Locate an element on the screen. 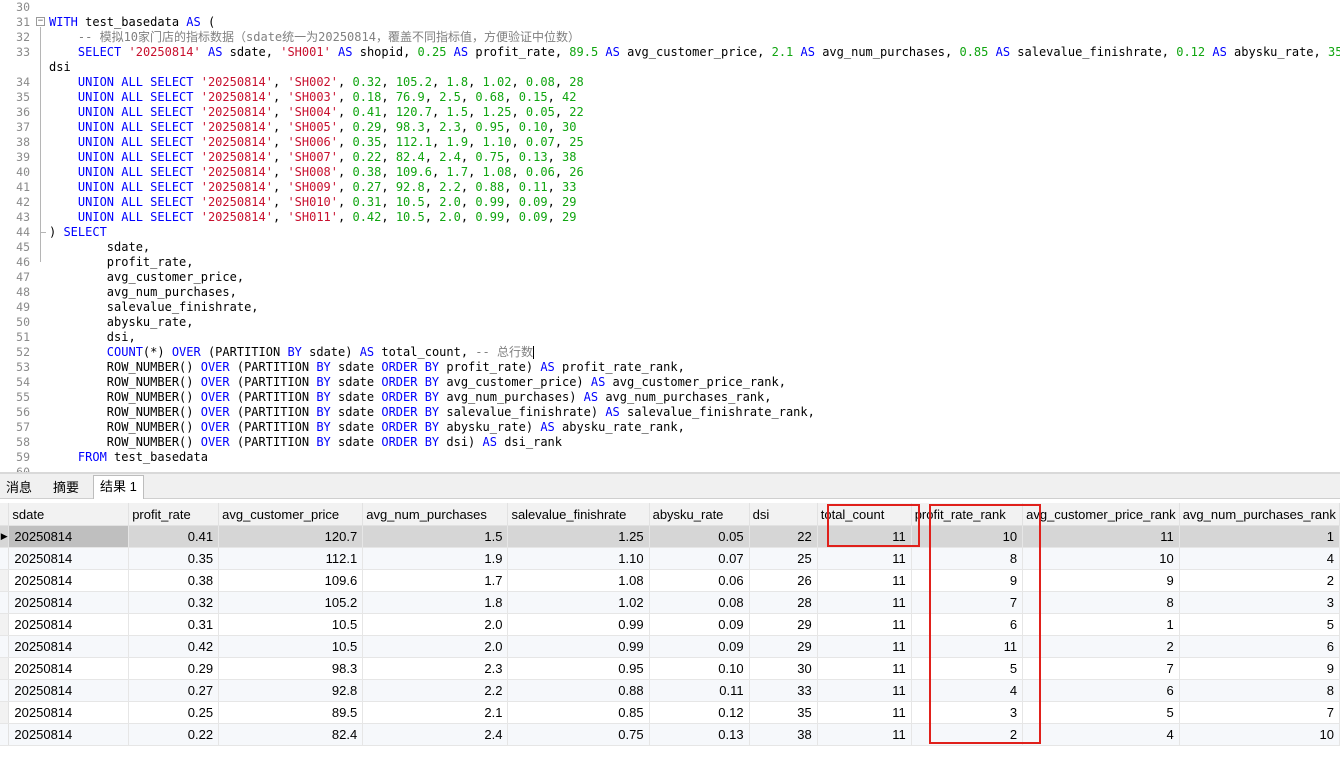 This screenshot has height=768, width=1340. table-row: 20250814 0.22 82.4 2.4 0.75 0.13 38 11 2 4 10 is located at coordinates (670, 734).